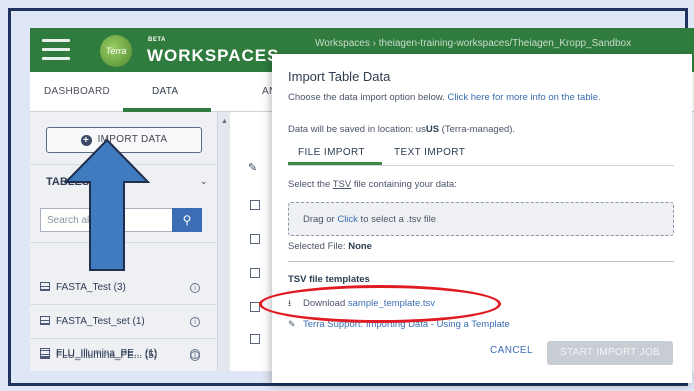  Describe the element at coordinates (368, 97) in the screenshot. I see `description-text: Choose the data import option below.` at that location.